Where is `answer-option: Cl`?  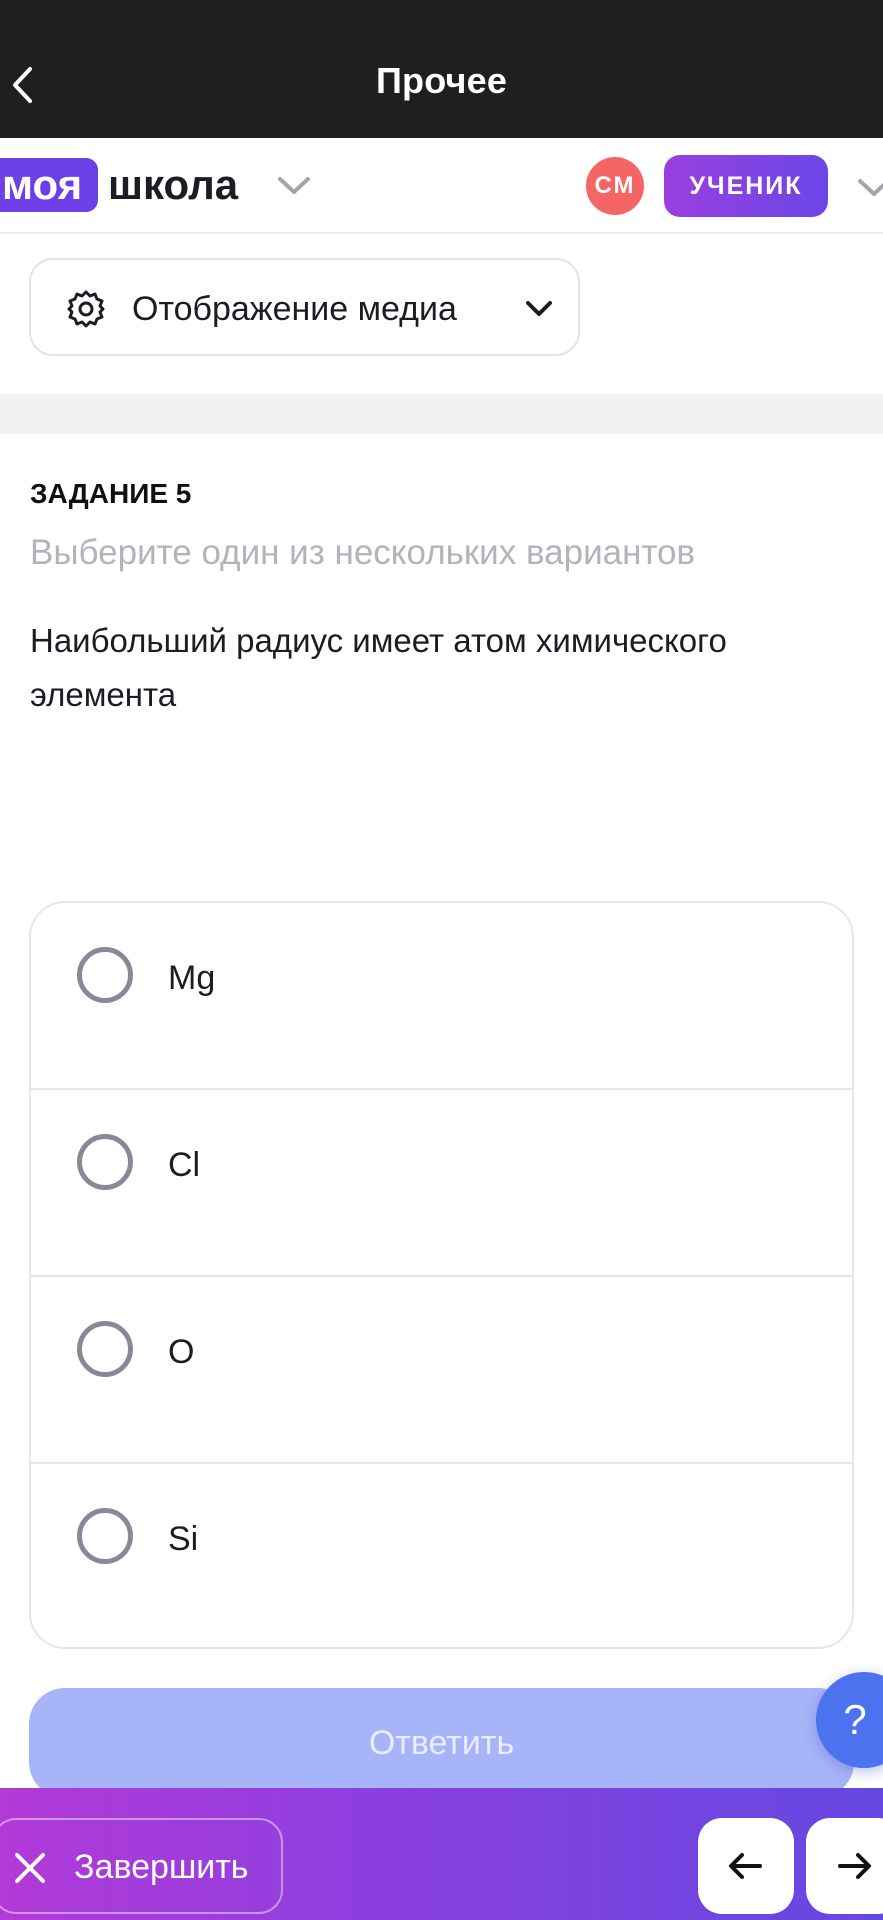 answer-option: Cl is located at coordinates (441, 1183).